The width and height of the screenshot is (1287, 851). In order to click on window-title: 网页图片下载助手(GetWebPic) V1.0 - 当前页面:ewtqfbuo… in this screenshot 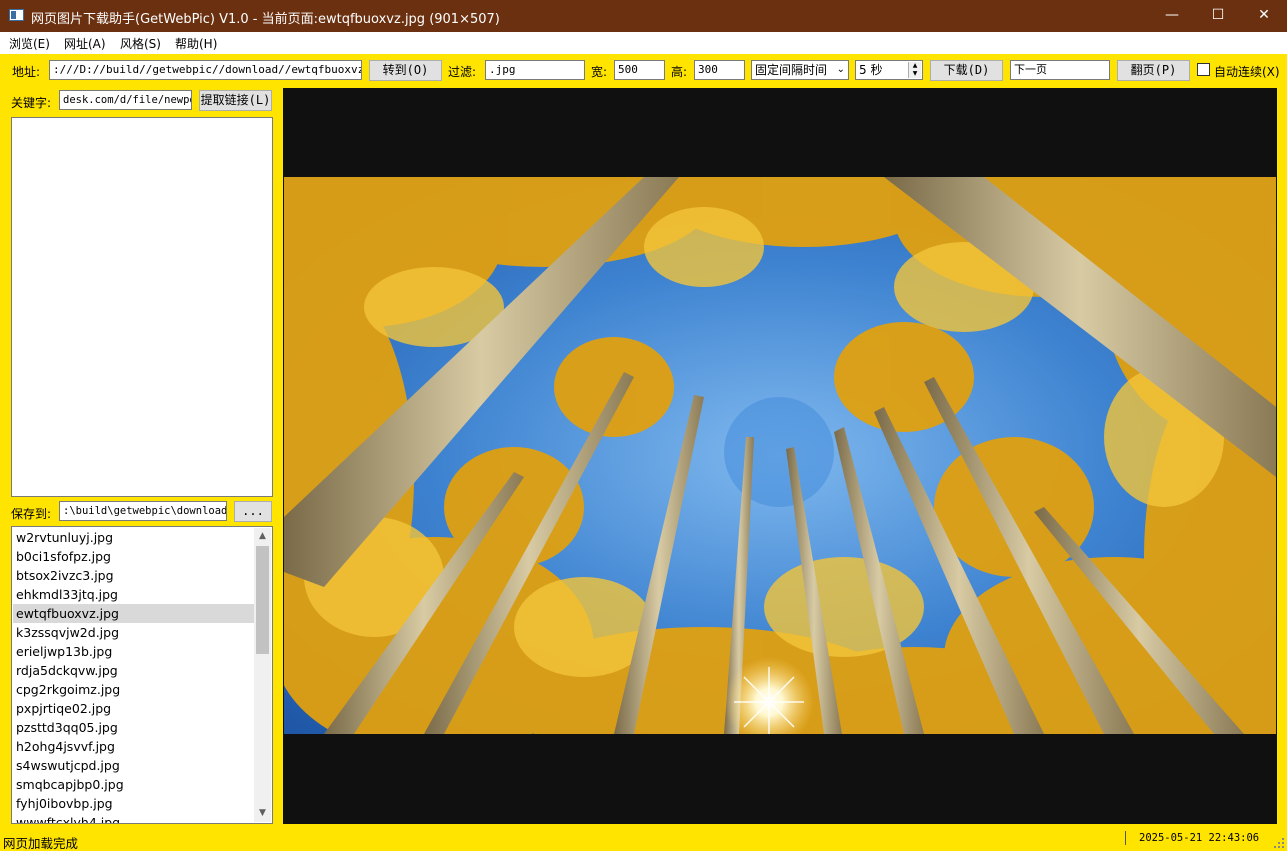, I will do `click(265, 19)`.